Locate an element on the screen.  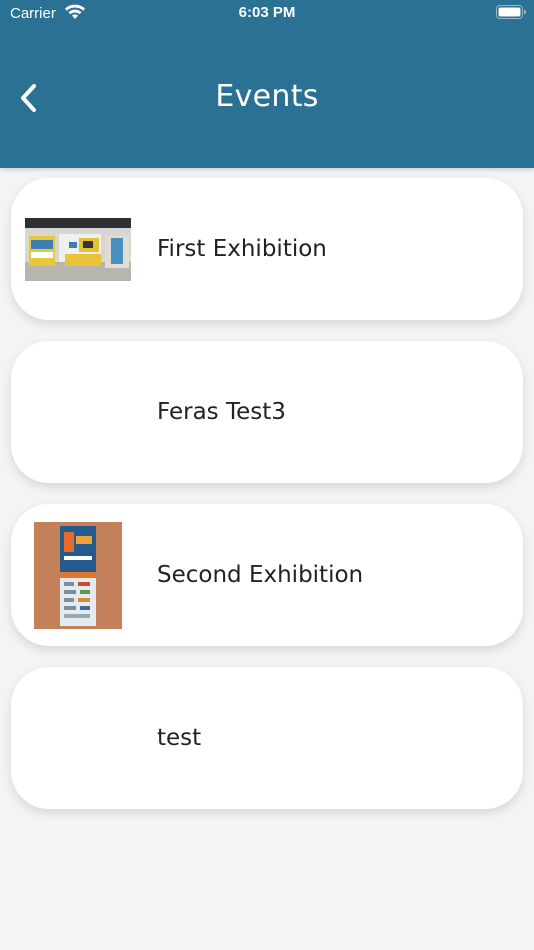
event-card-first-exhibition: First Exhibition is located at coordinates (267, 249).